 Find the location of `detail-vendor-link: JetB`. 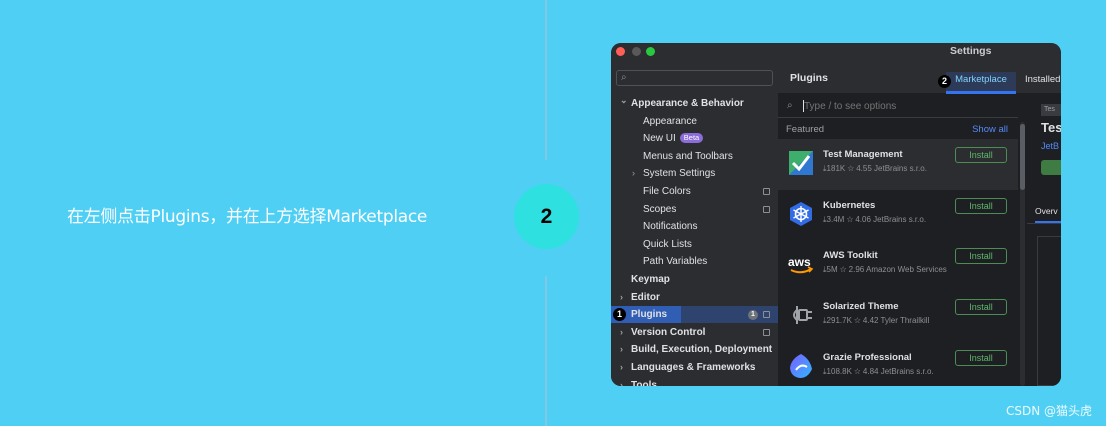

detail-vendor-link: JetB is located at coordinates (1050, 146).